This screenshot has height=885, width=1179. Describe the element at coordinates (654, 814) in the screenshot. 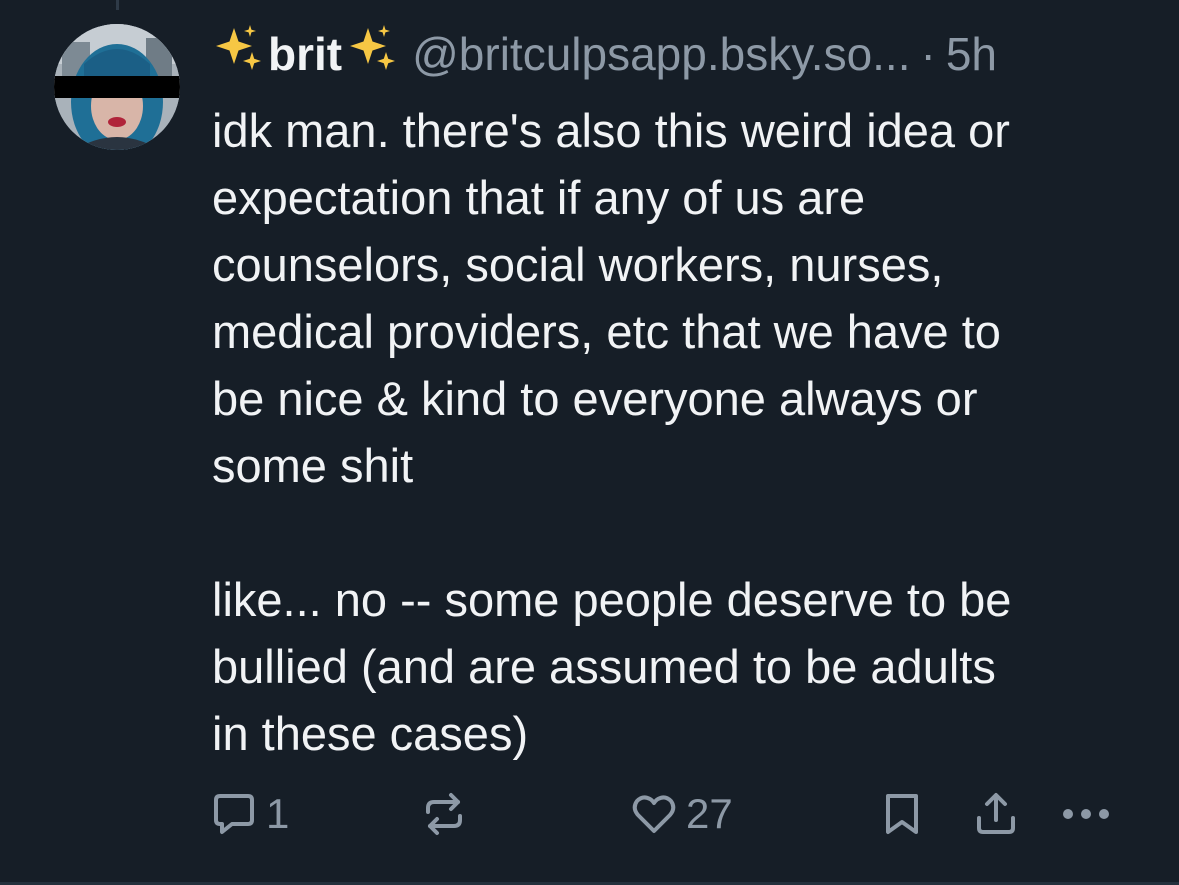

I see `heart-icon` at that location.